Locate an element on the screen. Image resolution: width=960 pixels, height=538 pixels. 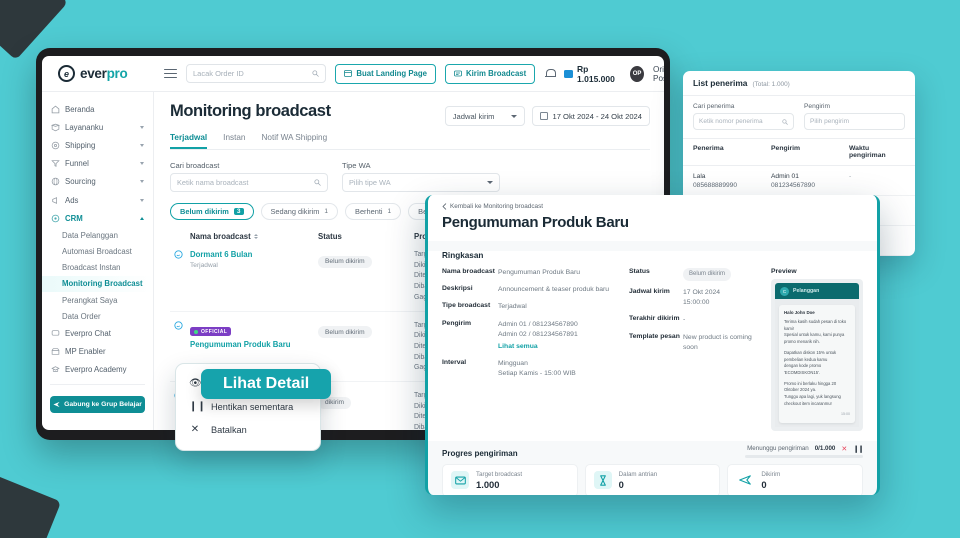
cancel-icon: ✕ is located at coordinates (844, 449).